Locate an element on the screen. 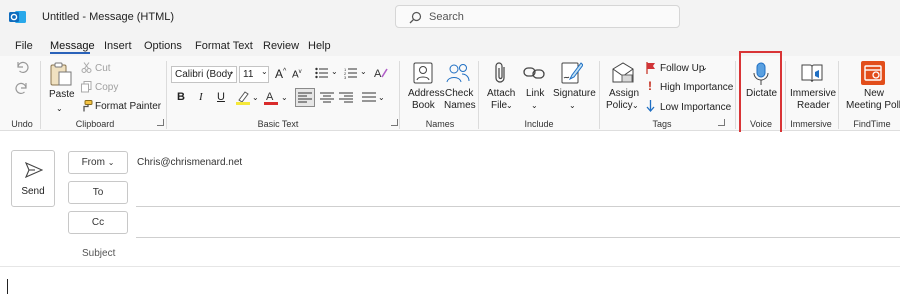 The image size is (900, 303). link-button: Link is located at coordinates (535, 93).